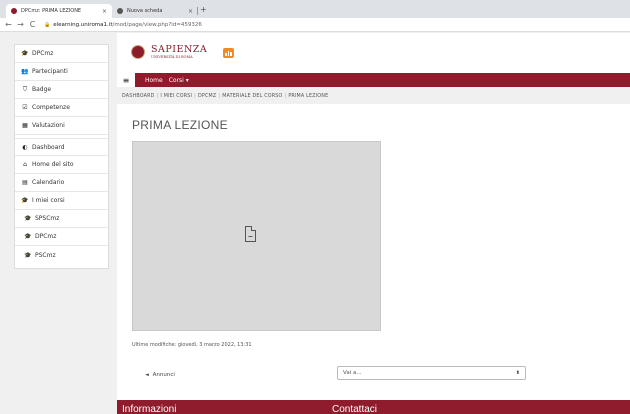 Image resolution: width=630 pixels, height=414 pixels. What do you see at coordinates (83, 24) in the screenshot?
I see `url-host: elearning.uniroma1.it` at bounding box center [83, 24].